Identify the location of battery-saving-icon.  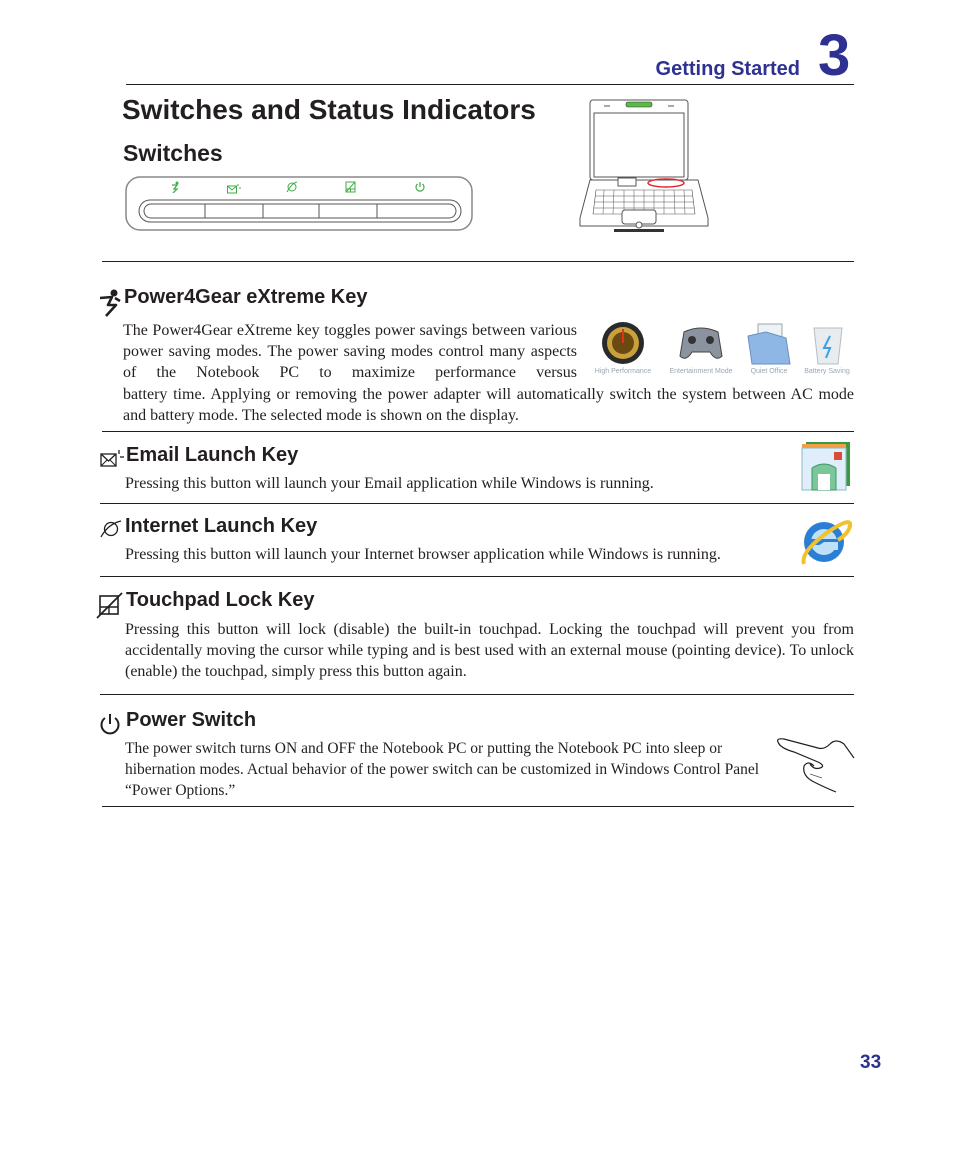
(828, 344).